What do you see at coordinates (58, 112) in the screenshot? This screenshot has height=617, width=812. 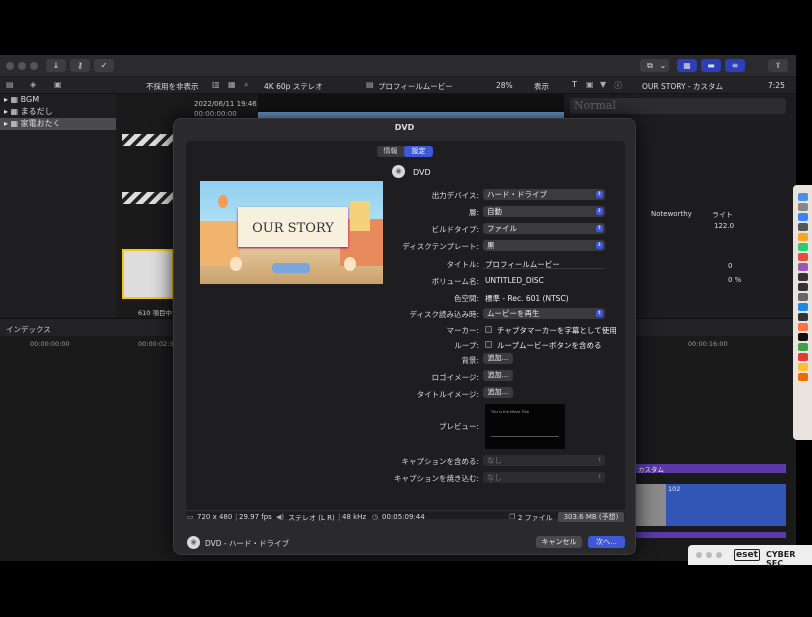 I see `library-item: ▸ ▦ まるだし` at bounding box center [58, 112].